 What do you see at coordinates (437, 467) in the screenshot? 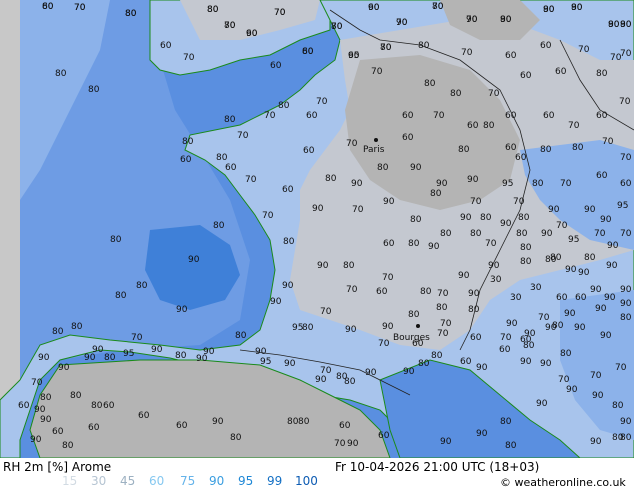
I see `valid-time: Fr 10-04-2026 21:00 UTC (18+03)` at bounding box center [437, 467].